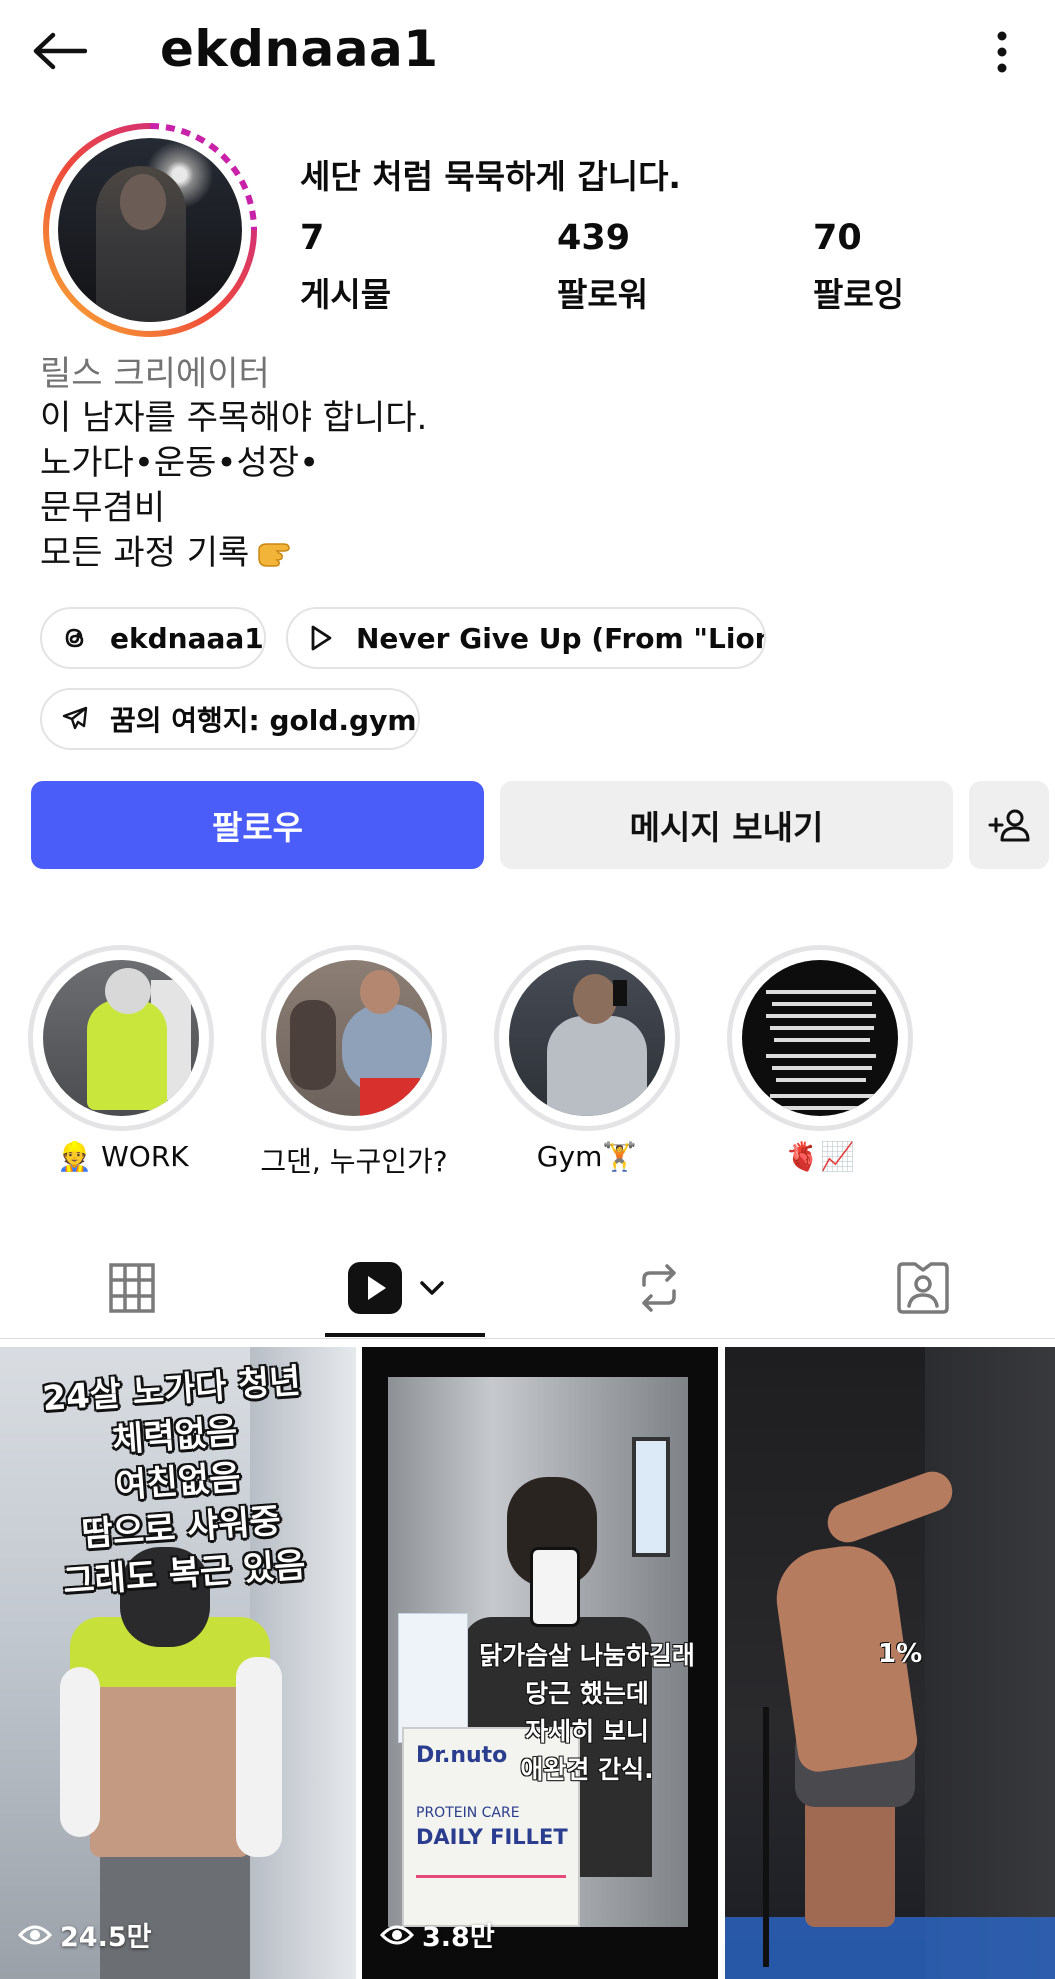 This screenshot has height=1979, width=1055. Describe the element at coordinates (145, 553) in the screenshot. I see `bio-line: 모든 과정 기록` at that location.